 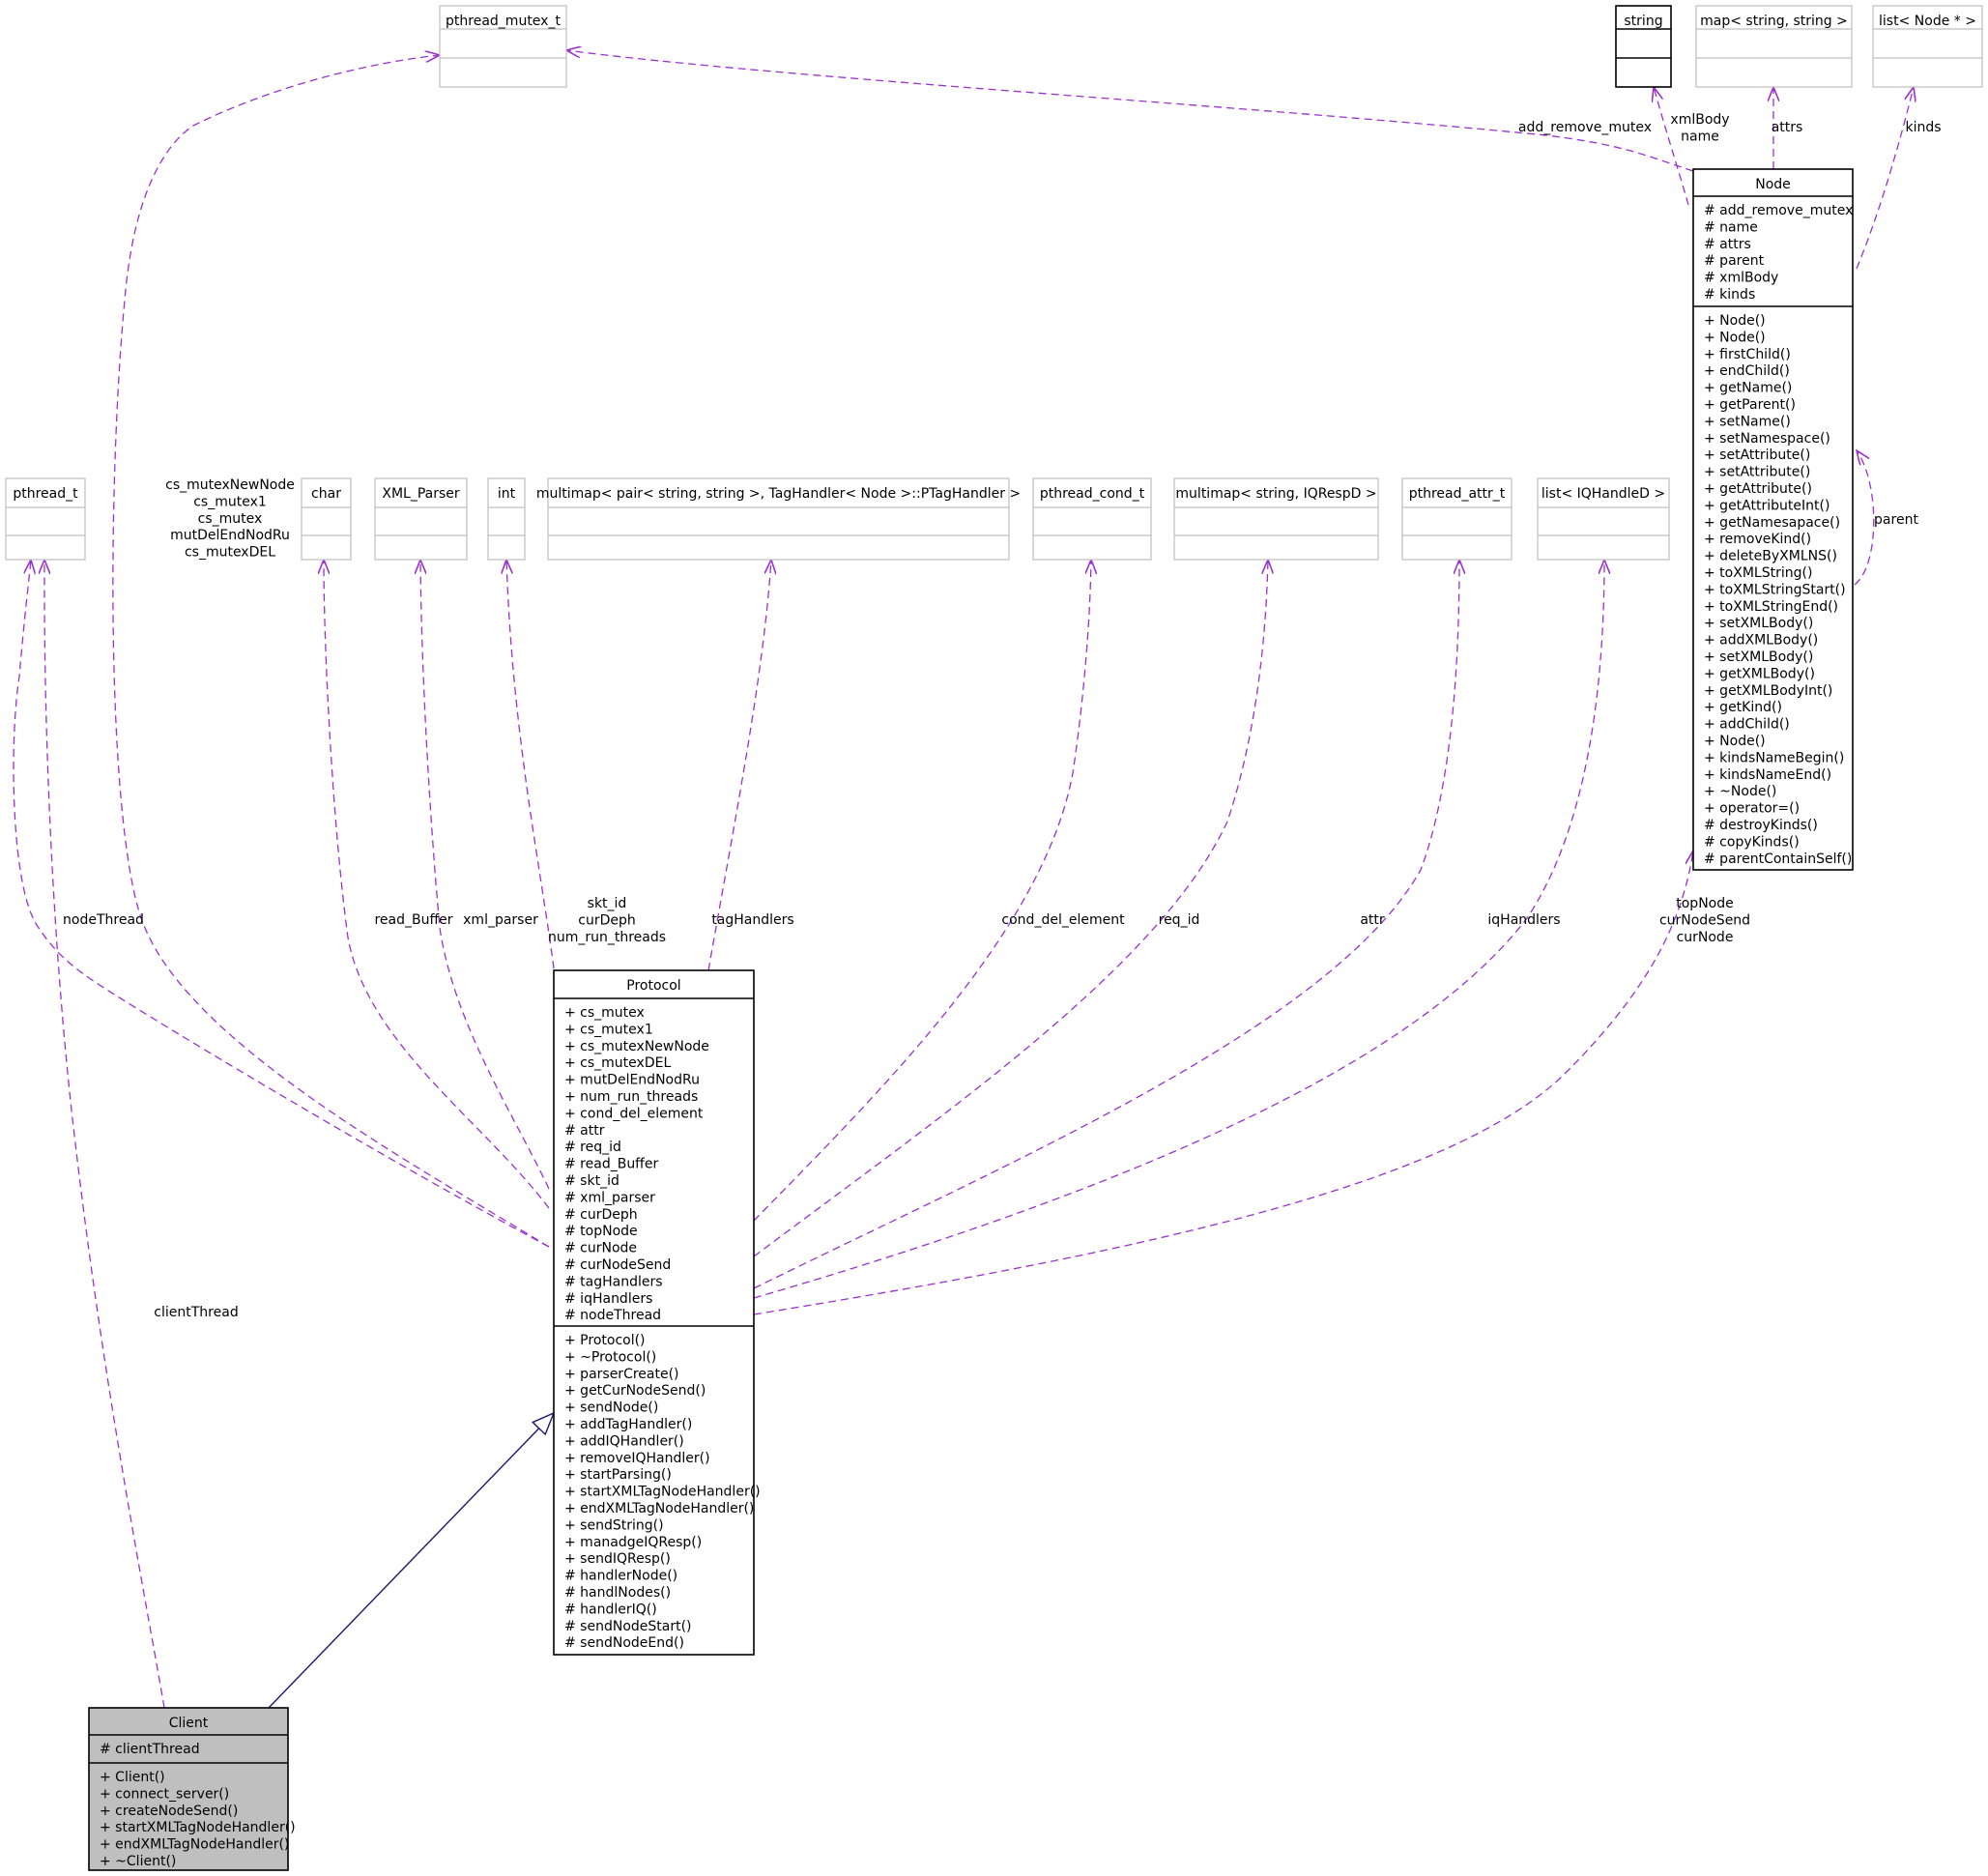 I want to click on class-method: + connect_server(), so click(x=164, y=1794).